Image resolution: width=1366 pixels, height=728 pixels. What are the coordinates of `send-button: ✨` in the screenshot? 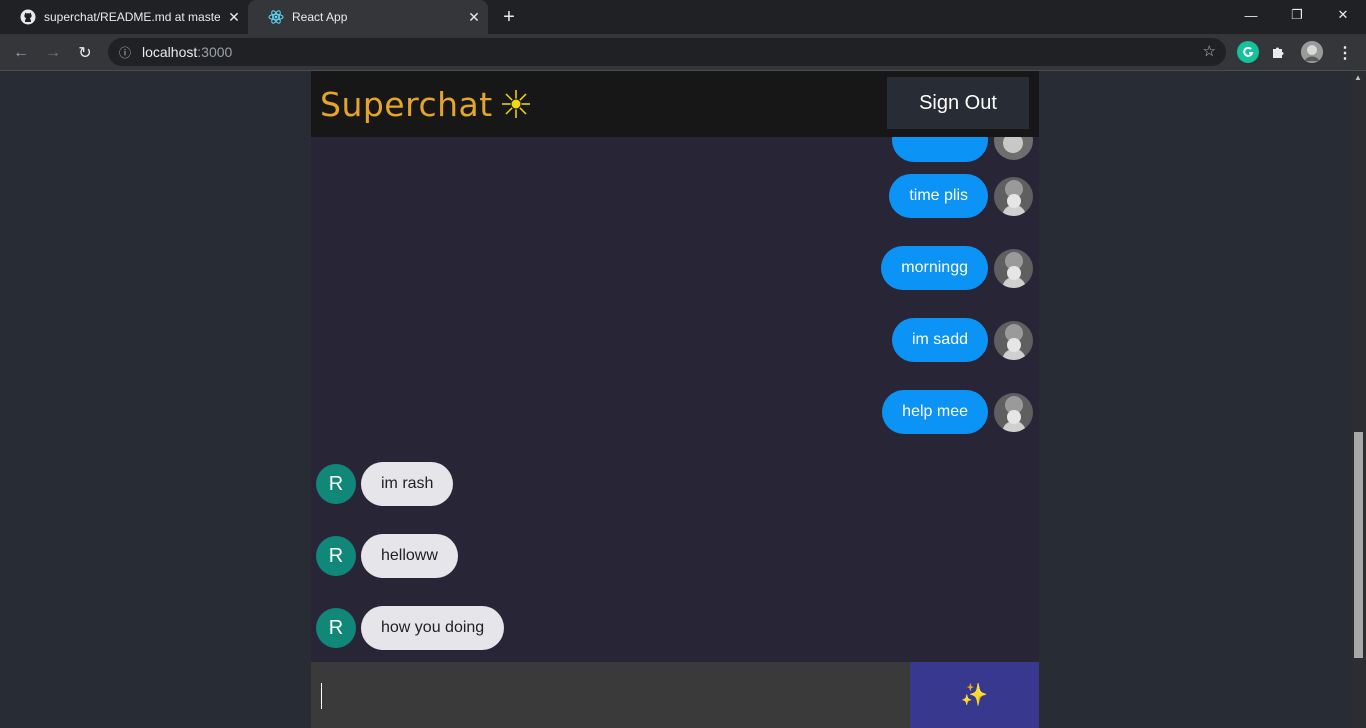 It's located at (974, 695).